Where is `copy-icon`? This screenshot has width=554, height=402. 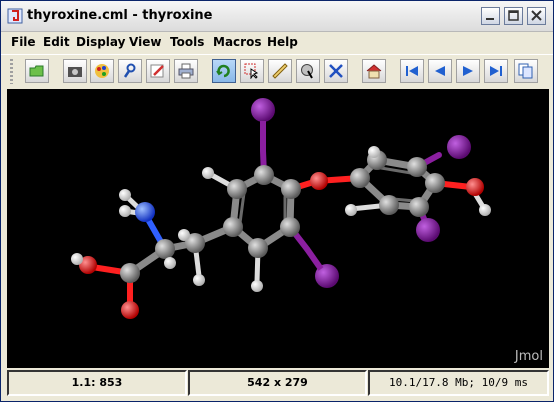 copy-icon is located at coordinates (525, 71).